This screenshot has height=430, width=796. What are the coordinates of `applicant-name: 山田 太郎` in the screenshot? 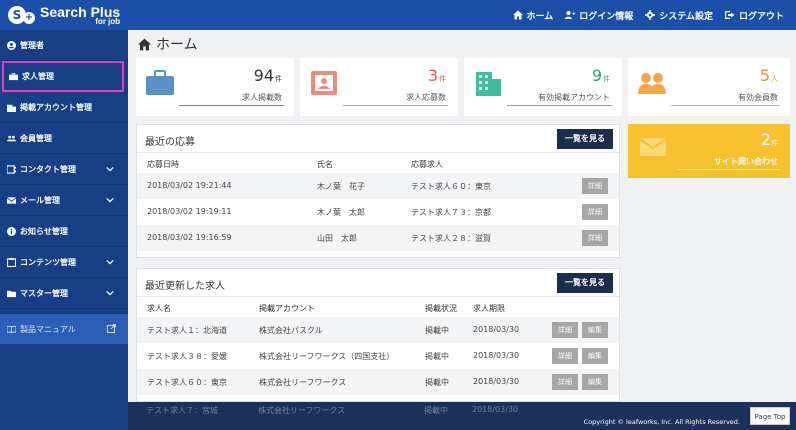 It's located at (337, 238).